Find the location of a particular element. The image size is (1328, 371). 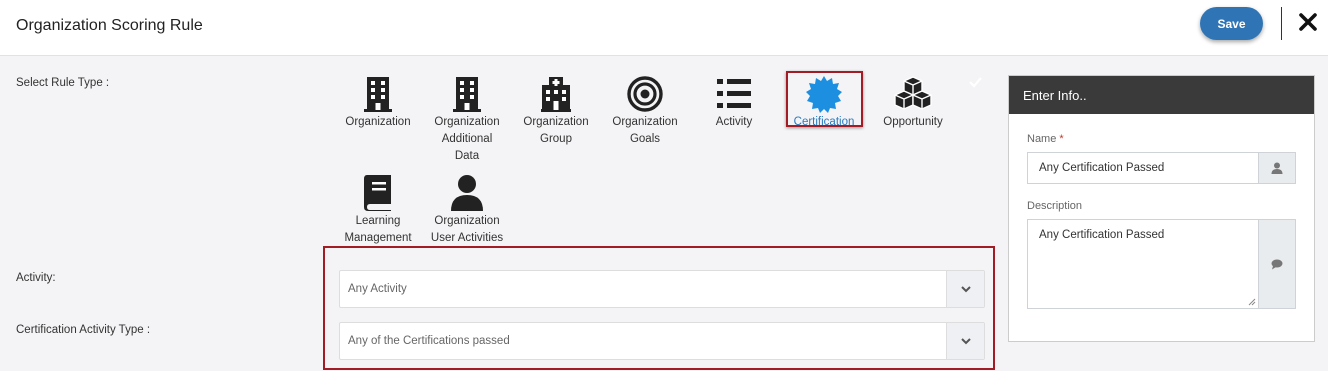

resize-handle-icon is located at coordinates (1252, 302).